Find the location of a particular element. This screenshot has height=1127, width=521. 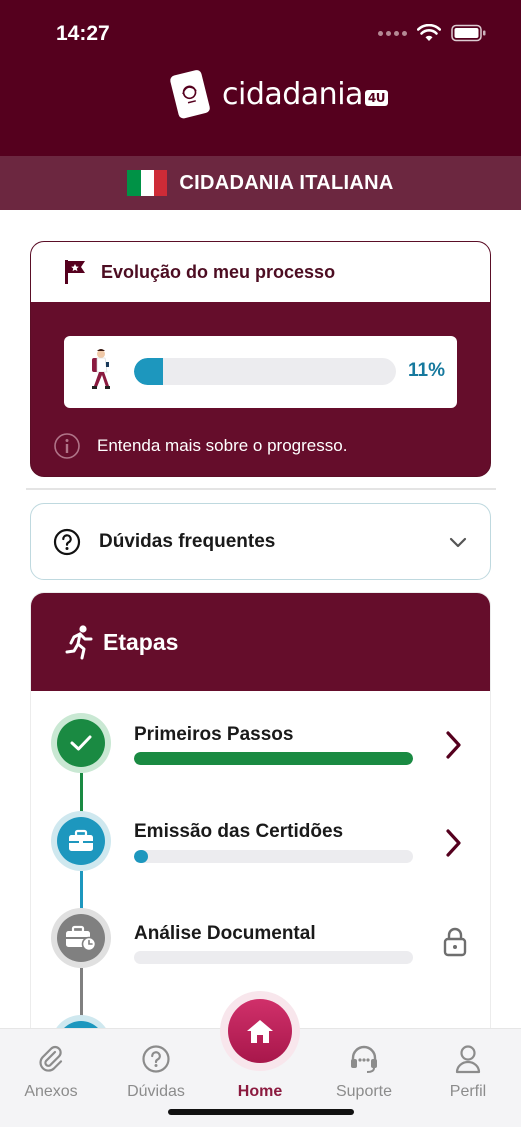

step-item-primeiros-passos: Primeiros Passos is located at coordinates (260, 745).